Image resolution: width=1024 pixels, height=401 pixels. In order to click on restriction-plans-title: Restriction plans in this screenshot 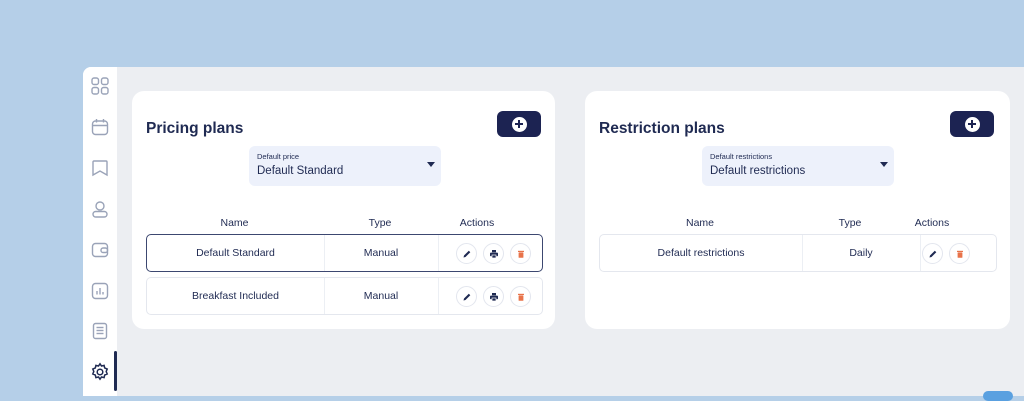, I will do `click(662, 128)`.